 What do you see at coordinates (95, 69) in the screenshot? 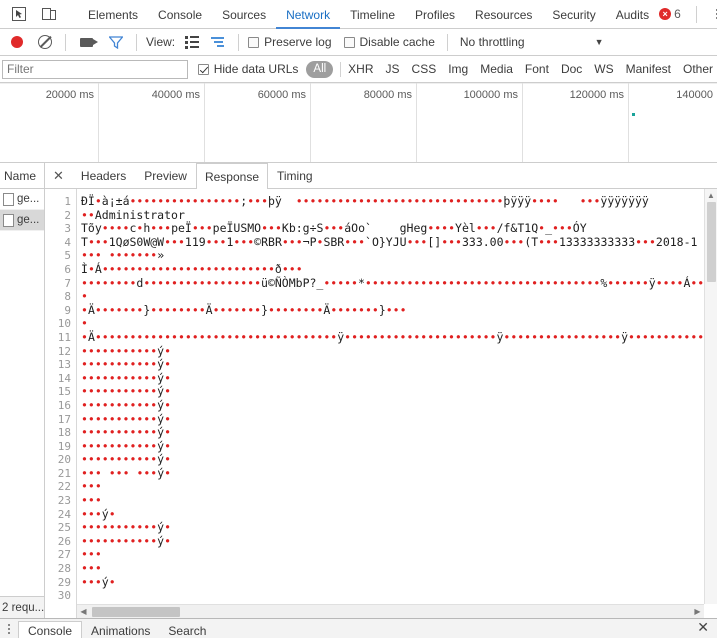
I see `search-input` at bounding box center [95, 69].